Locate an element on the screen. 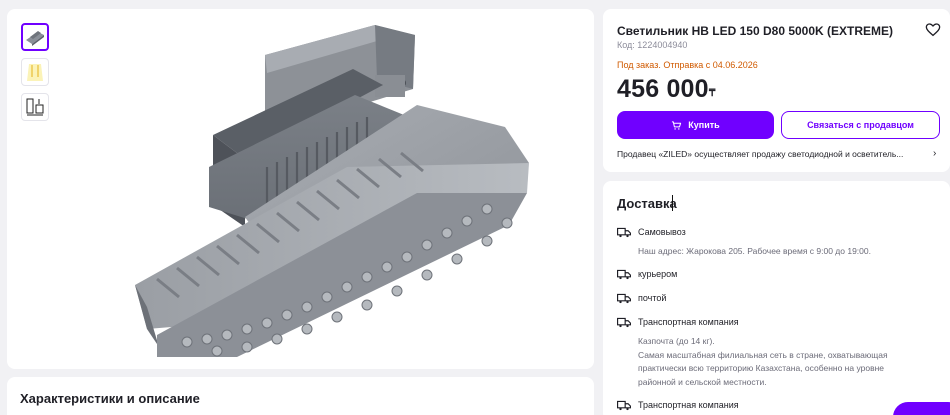 The height and width of the screenshot is (415, 950). heart-icon is located at coordinates (933, 30).